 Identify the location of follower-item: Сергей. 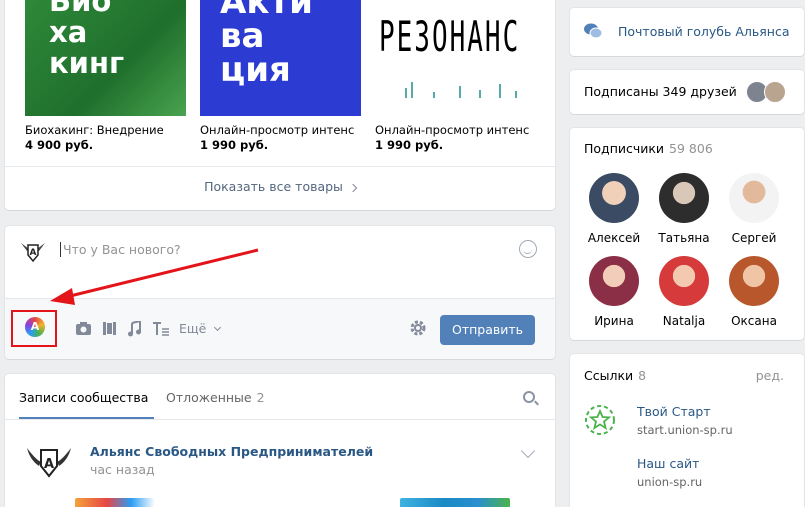
(754, 209).